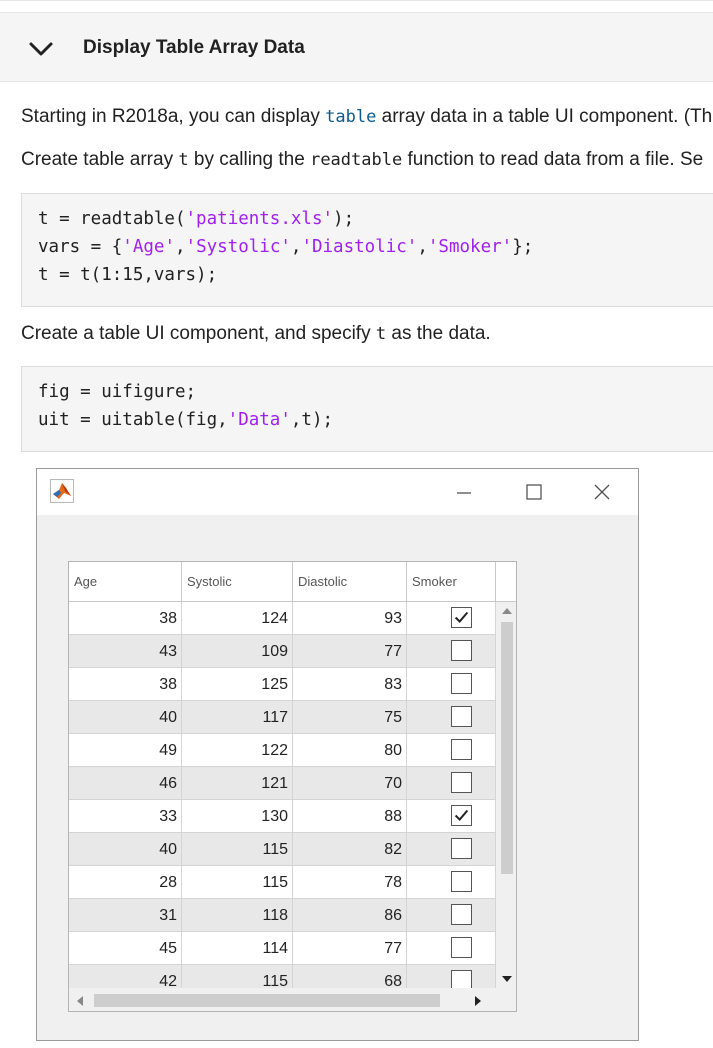 The width and height of the screenshot is (713, 1048). I want to click on scroll-down-icon, so click(507, 979).